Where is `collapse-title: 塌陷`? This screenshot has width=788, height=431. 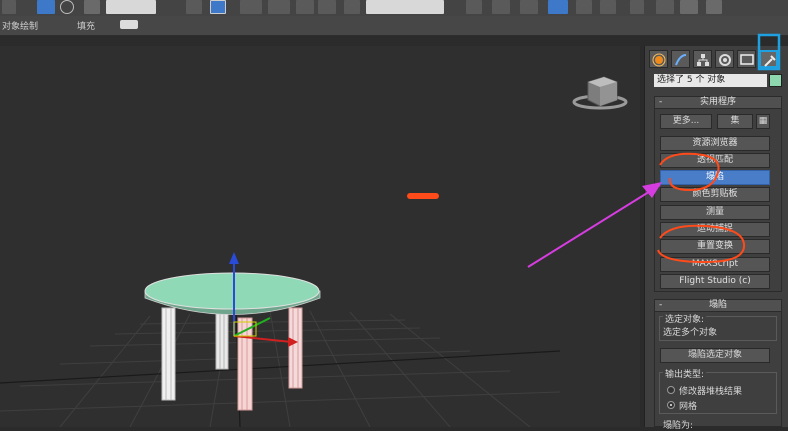
collapse-title: 塌陷 is located at coordinates (717, 305).